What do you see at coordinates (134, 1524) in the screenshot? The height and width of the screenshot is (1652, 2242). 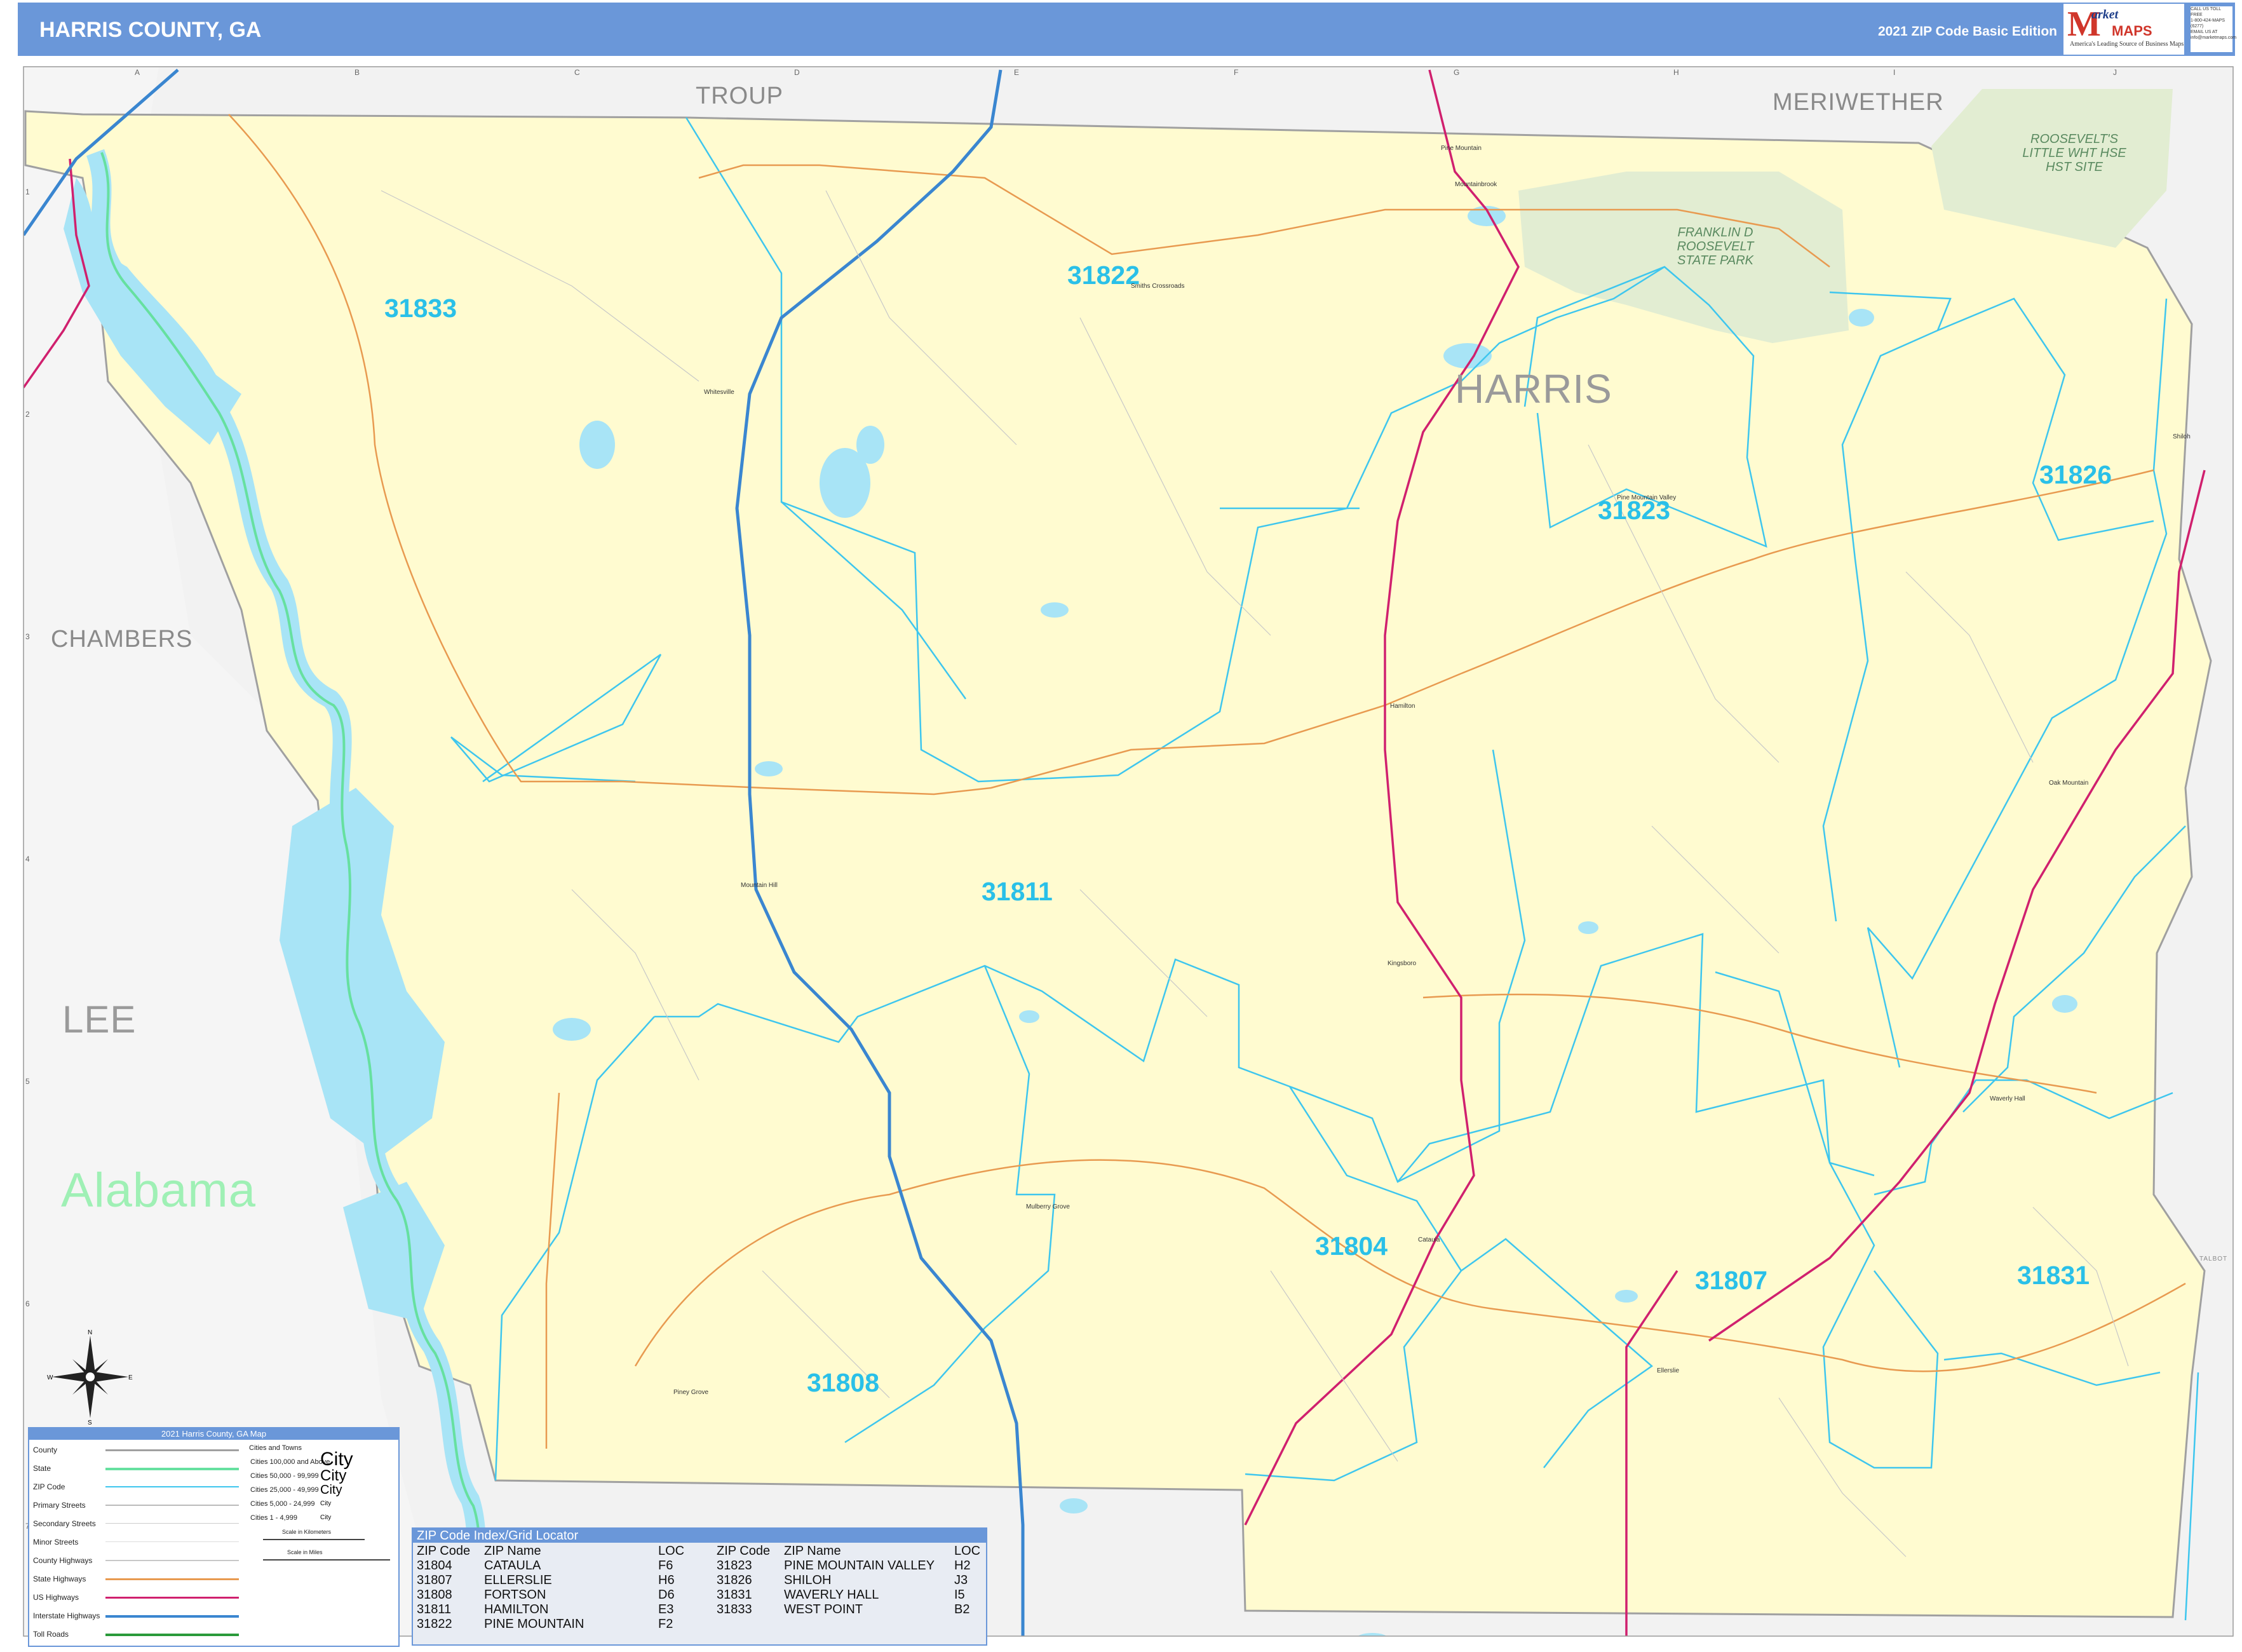 I see `legend-item-secondary: Secondary Streets` at bounding box center [134, 1524].